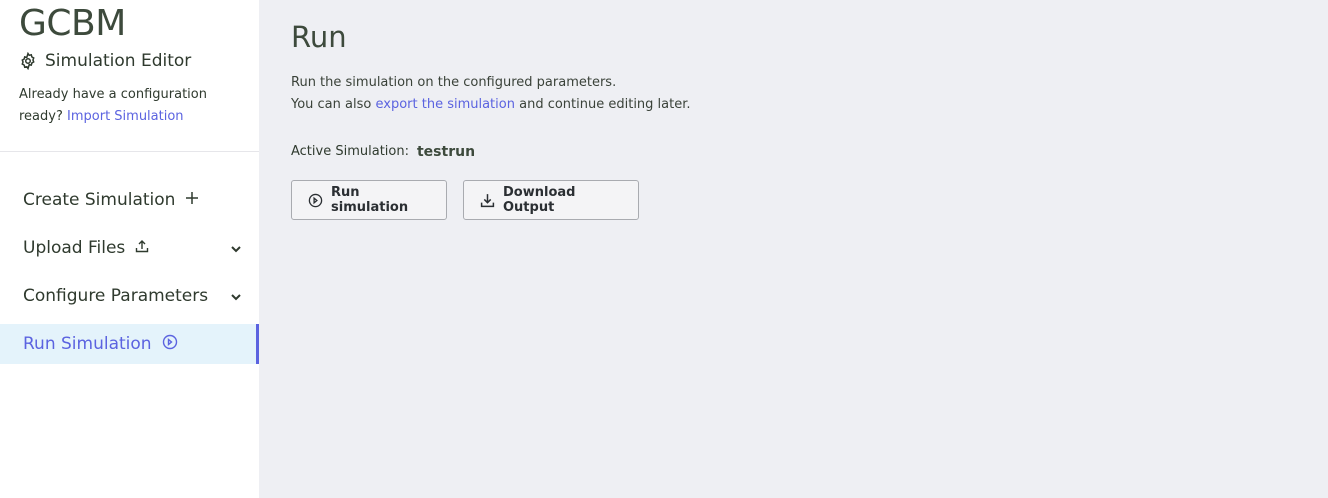 The width and height of the screenshot is (1328, 498). What do you see at coordinates (142, 248) in the screenshot?
I see `upload-icon` at bounding box center [142, 248].